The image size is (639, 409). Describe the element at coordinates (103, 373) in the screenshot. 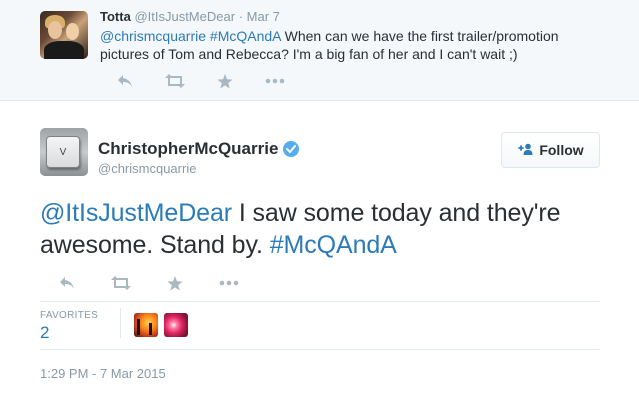

I see `tweet-timestamp: 1:29 PM - 7 Mar 2015` at that location.